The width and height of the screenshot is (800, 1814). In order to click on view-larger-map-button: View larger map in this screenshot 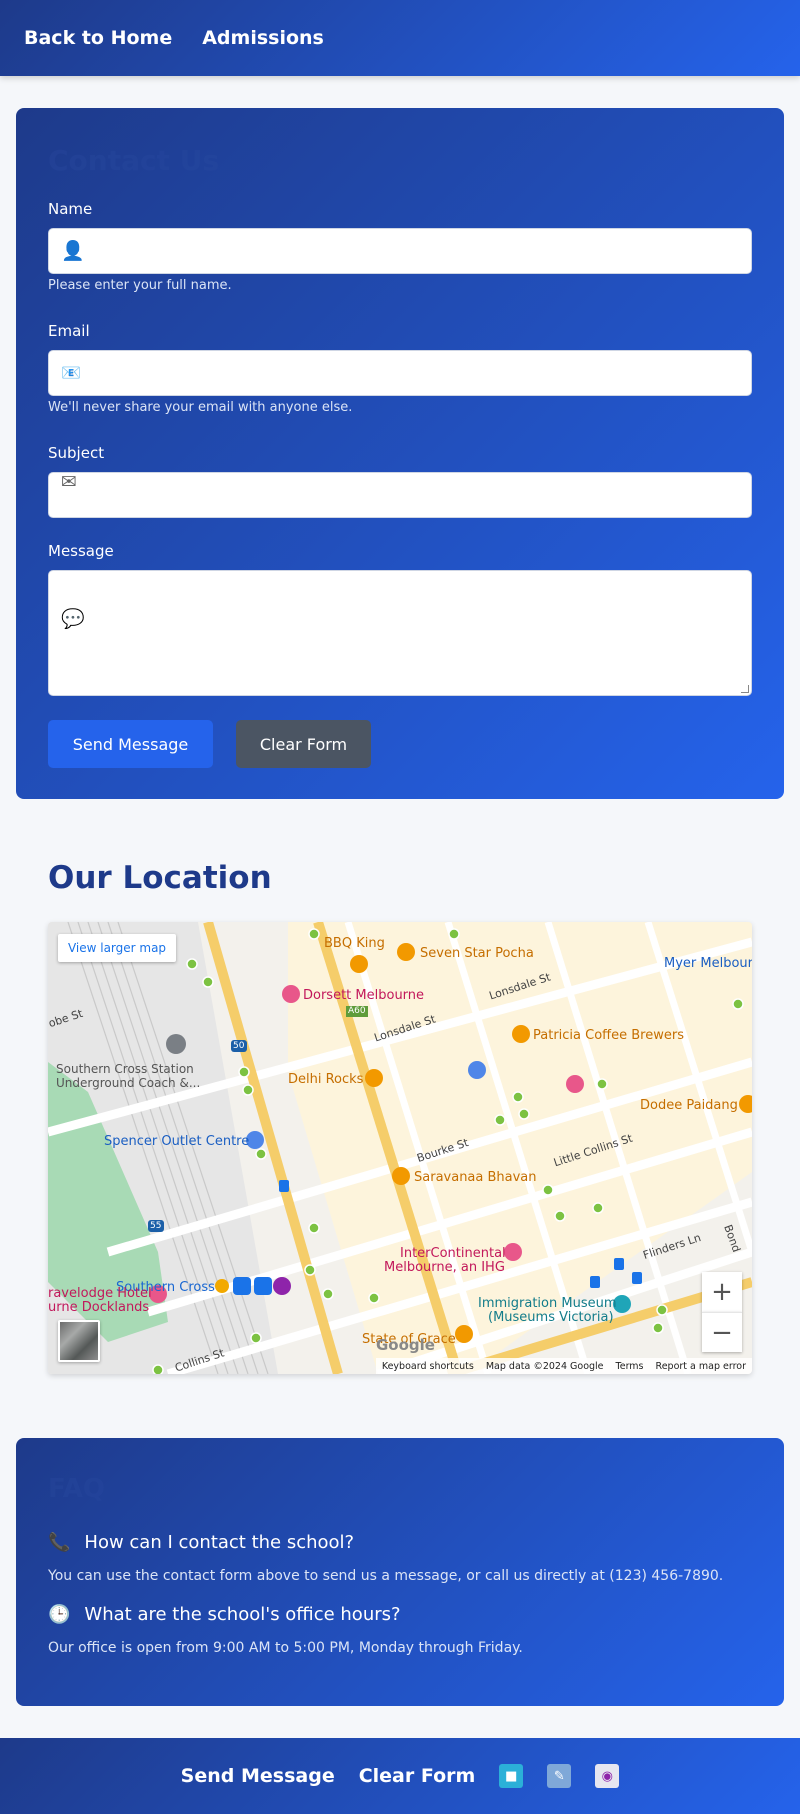, I will do `click(117, 948)`.